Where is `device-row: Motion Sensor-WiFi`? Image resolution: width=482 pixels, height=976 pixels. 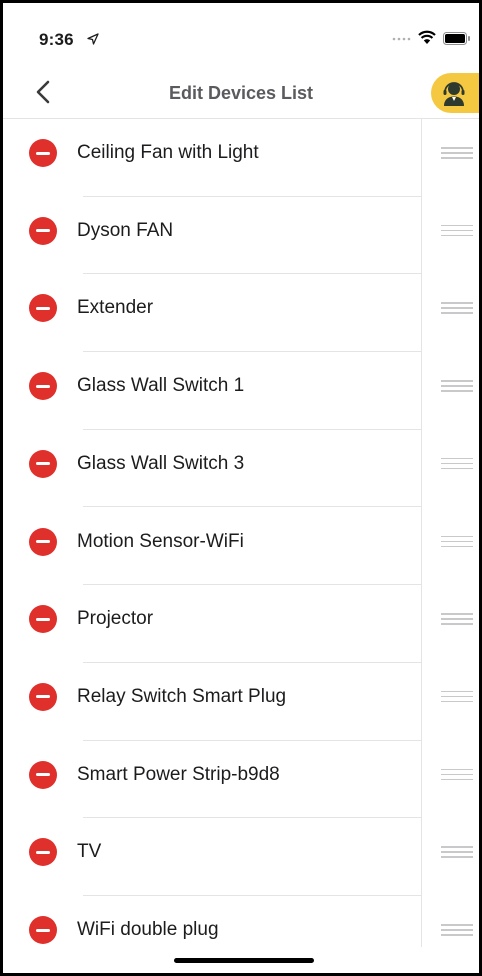
device-row: Motion Sensor-WiFi is located at coordinates (241, 547).